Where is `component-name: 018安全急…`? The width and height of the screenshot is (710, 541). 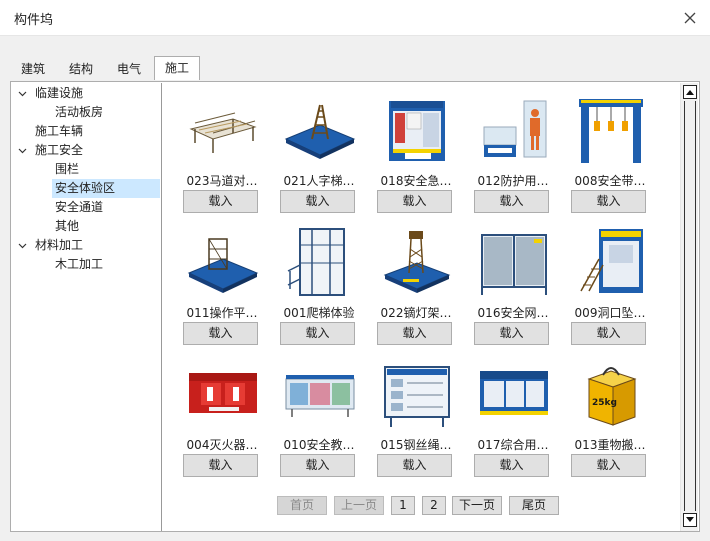
component-name: 018安全急… is located at coordinates (416, 181).